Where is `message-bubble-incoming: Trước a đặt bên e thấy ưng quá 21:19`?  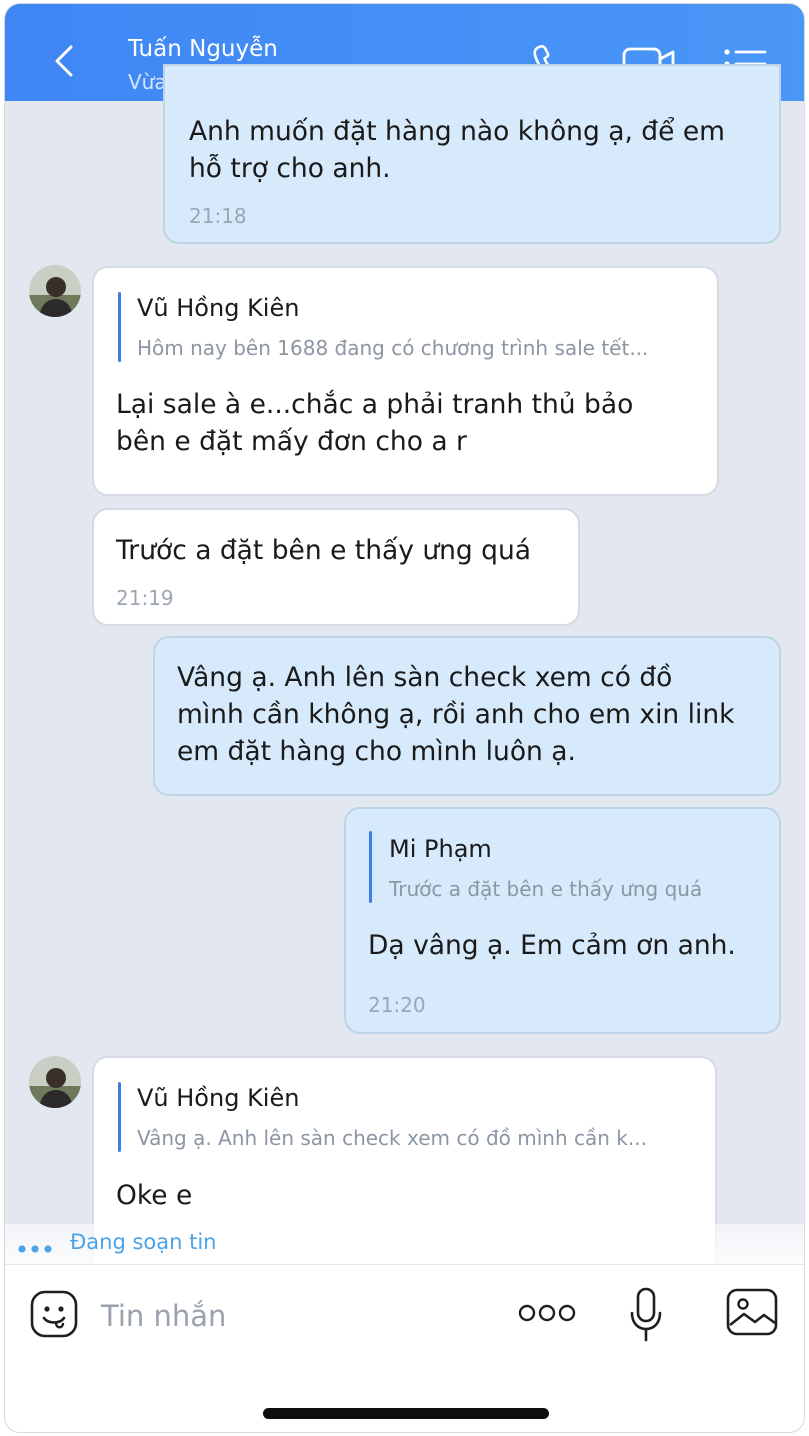
message-bubble-incoming: Trước a đặt bên e thấy ưng quá 21:19 is located at coordinates (336, 567).